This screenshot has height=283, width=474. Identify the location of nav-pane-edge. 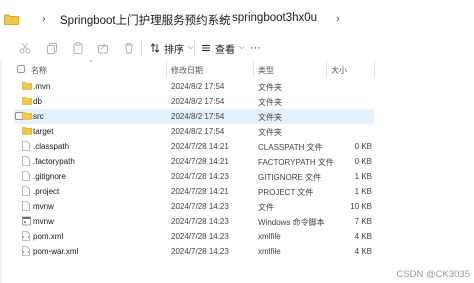
(1, 171).